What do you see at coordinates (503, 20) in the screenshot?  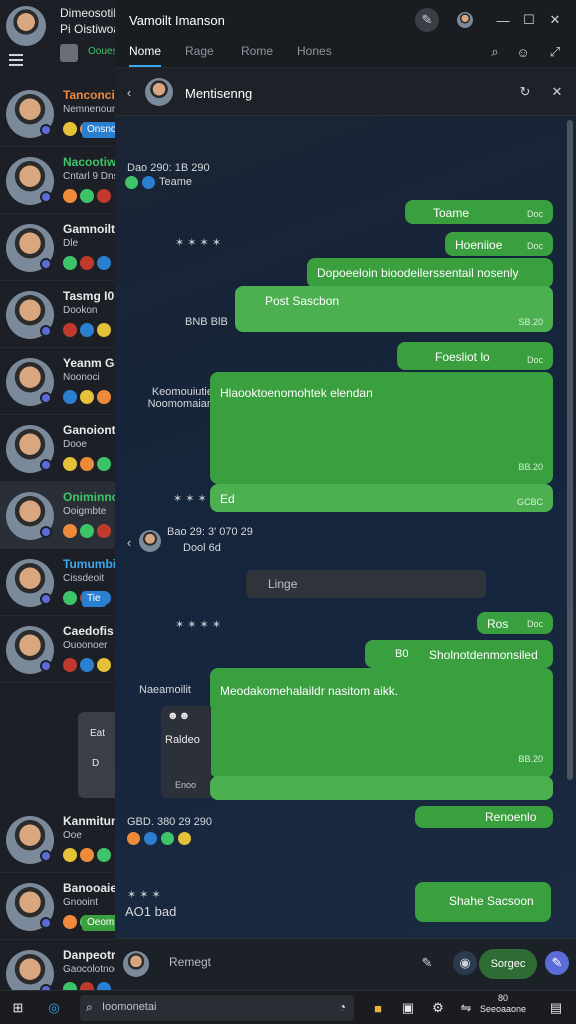 I see `minimize-icon: —` at bounding box center [503, 20].